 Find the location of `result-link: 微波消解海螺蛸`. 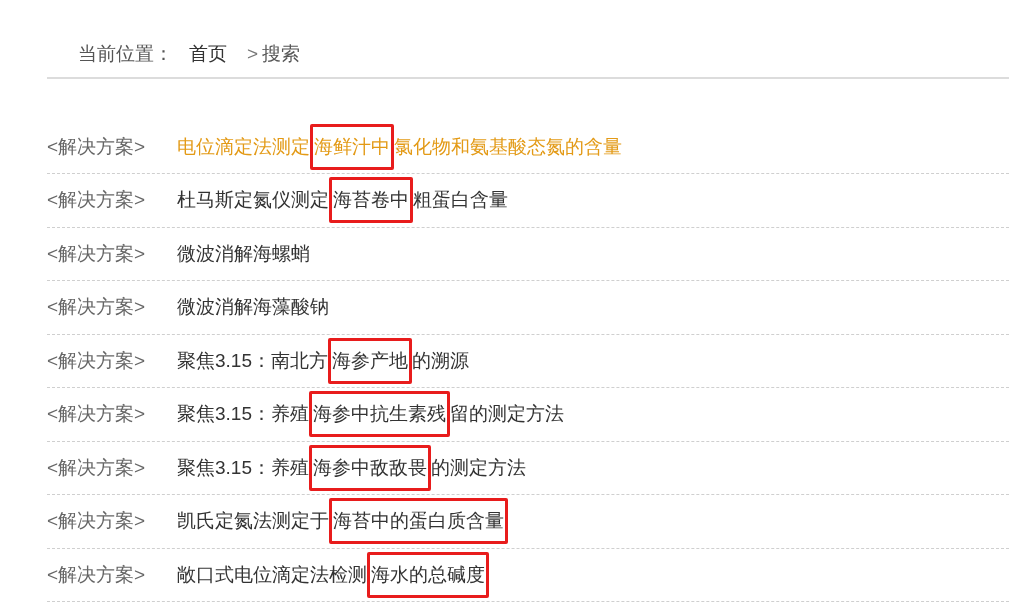

result-link: 微波消解海螺蛸 is located at coordinates (243, 253).